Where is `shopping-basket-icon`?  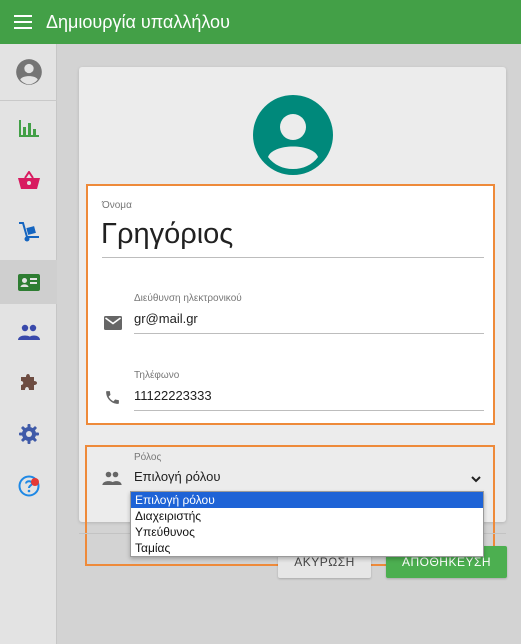 shopping-basket-icon is located at coordinates (28, 180).